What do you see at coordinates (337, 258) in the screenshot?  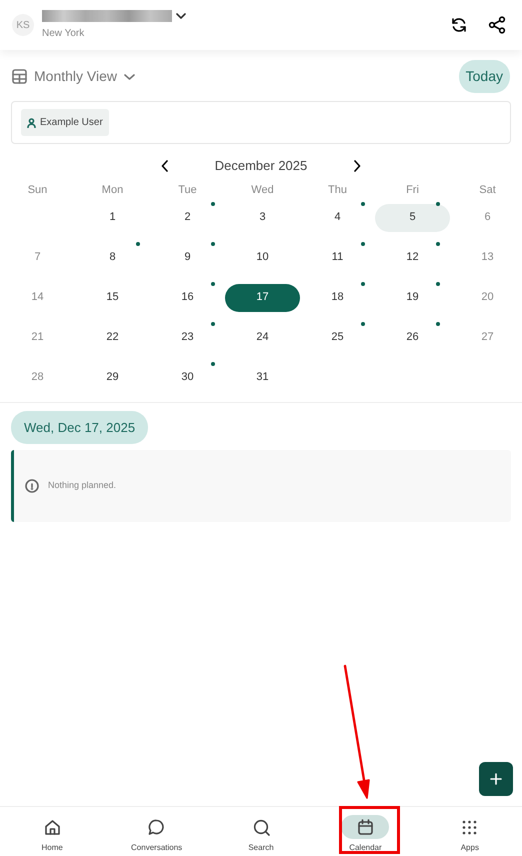 I see `day-button: 11` at bounding box center [337, 258].